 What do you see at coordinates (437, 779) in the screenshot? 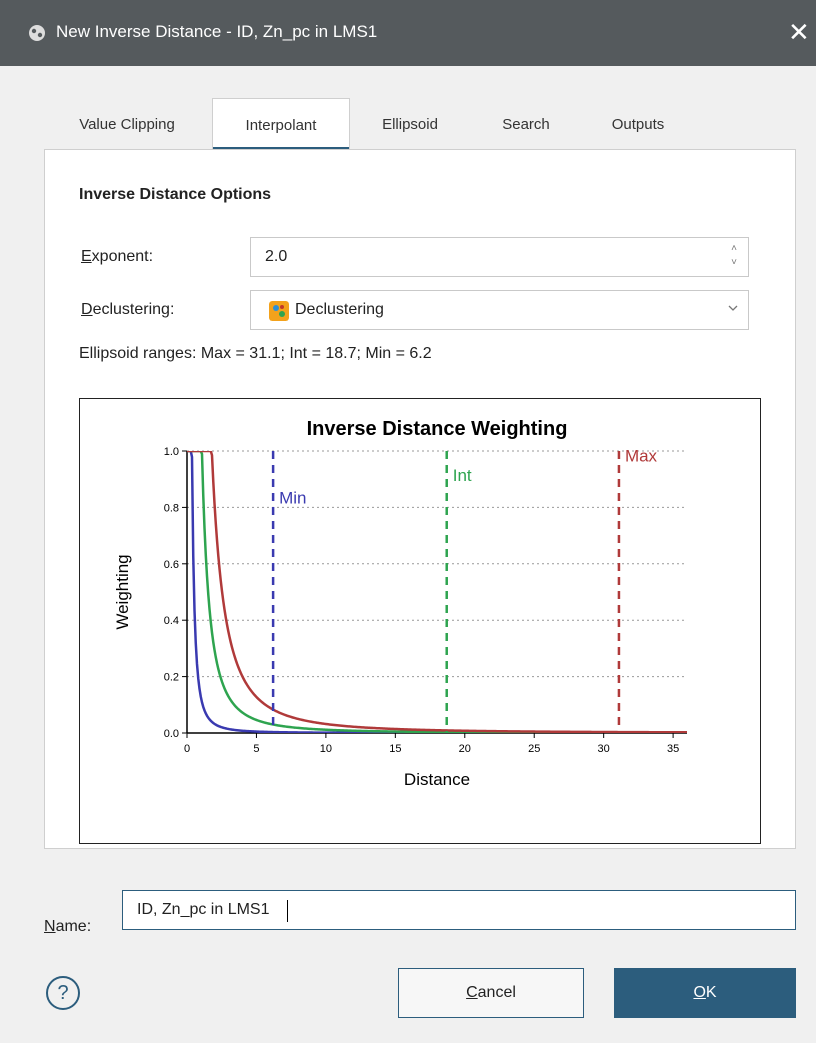
I see `x-axis-label: Distance` at bounding box center [437, 779].